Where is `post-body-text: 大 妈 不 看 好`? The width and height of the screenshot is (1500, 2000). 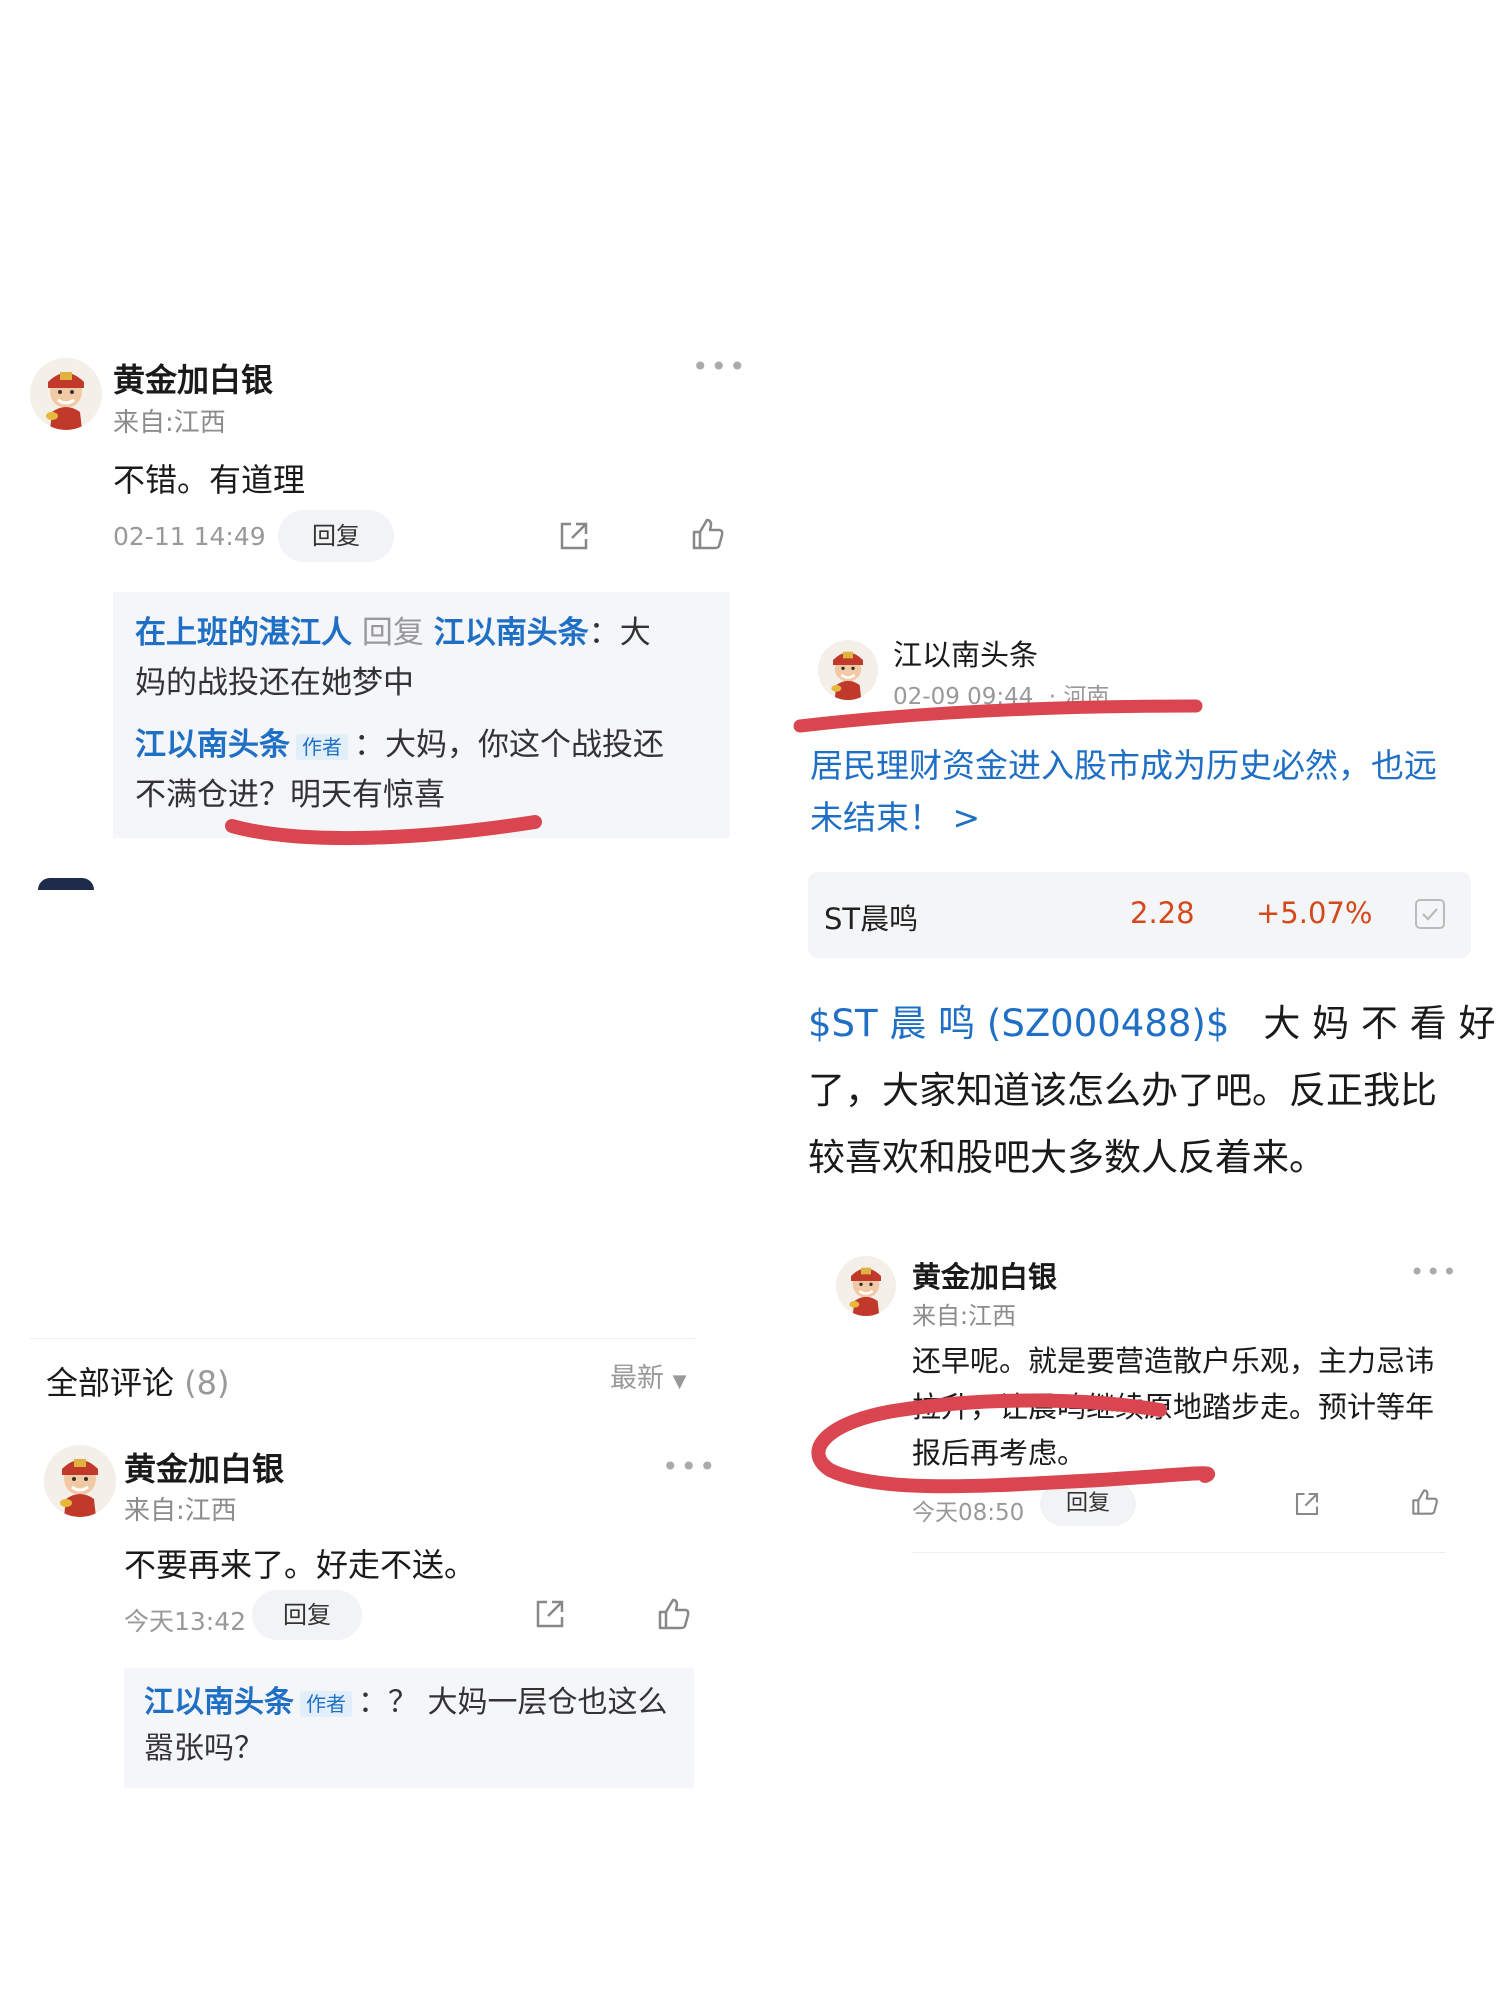
post-body-text: 大 妈 不 看 好 is located at coordinates (1379, 1023).